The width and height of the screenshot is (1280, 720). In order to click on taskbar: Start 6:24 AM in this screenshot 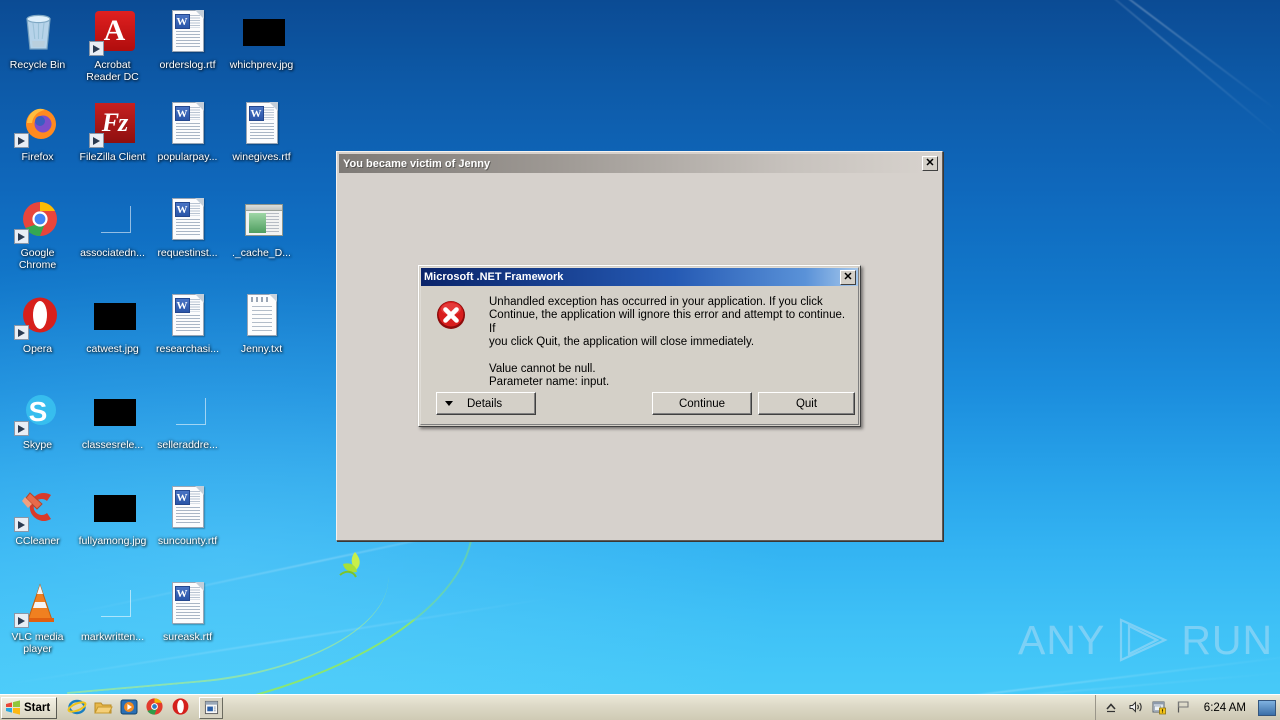, I will do `click(640, 707)`.